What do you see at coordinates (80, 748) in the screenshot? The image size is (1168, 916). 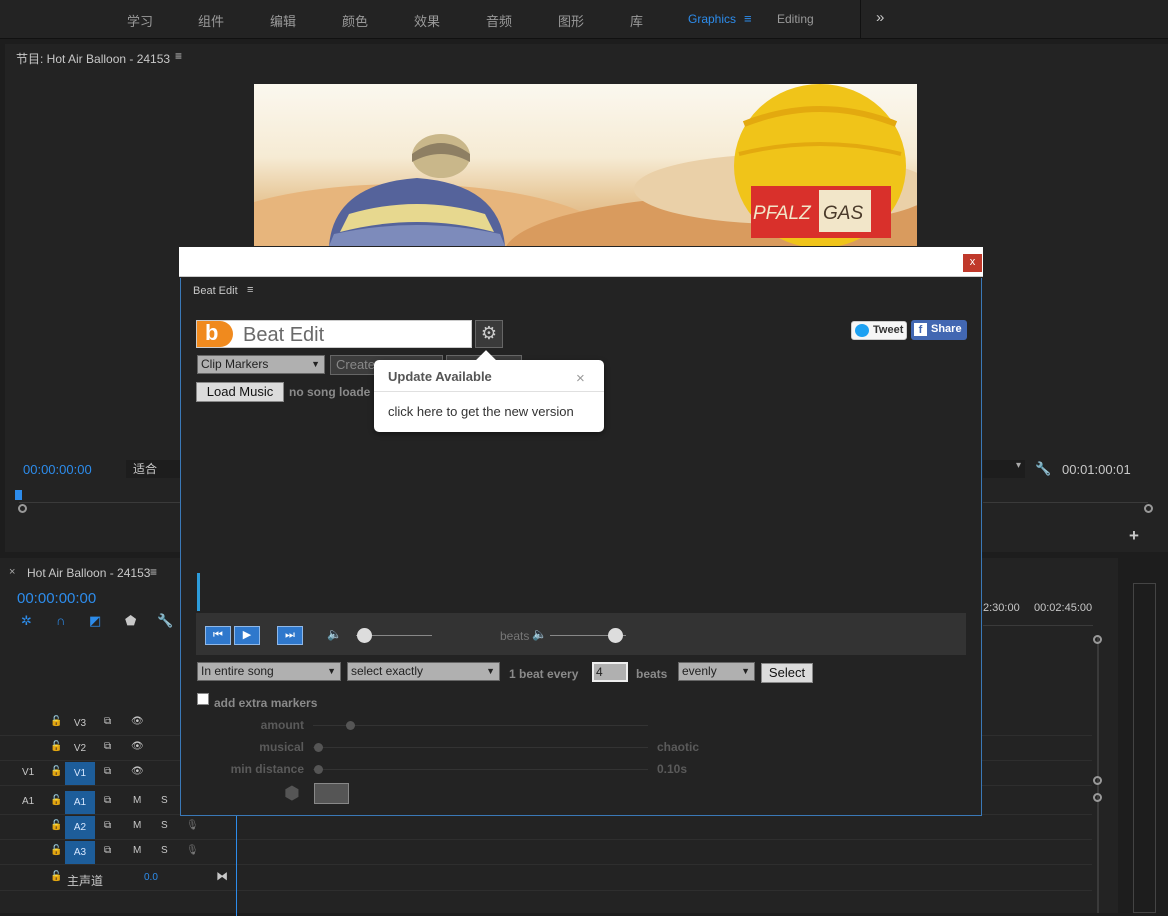 I see `track-target-toggle: V2` at bounding box center [80, 748].